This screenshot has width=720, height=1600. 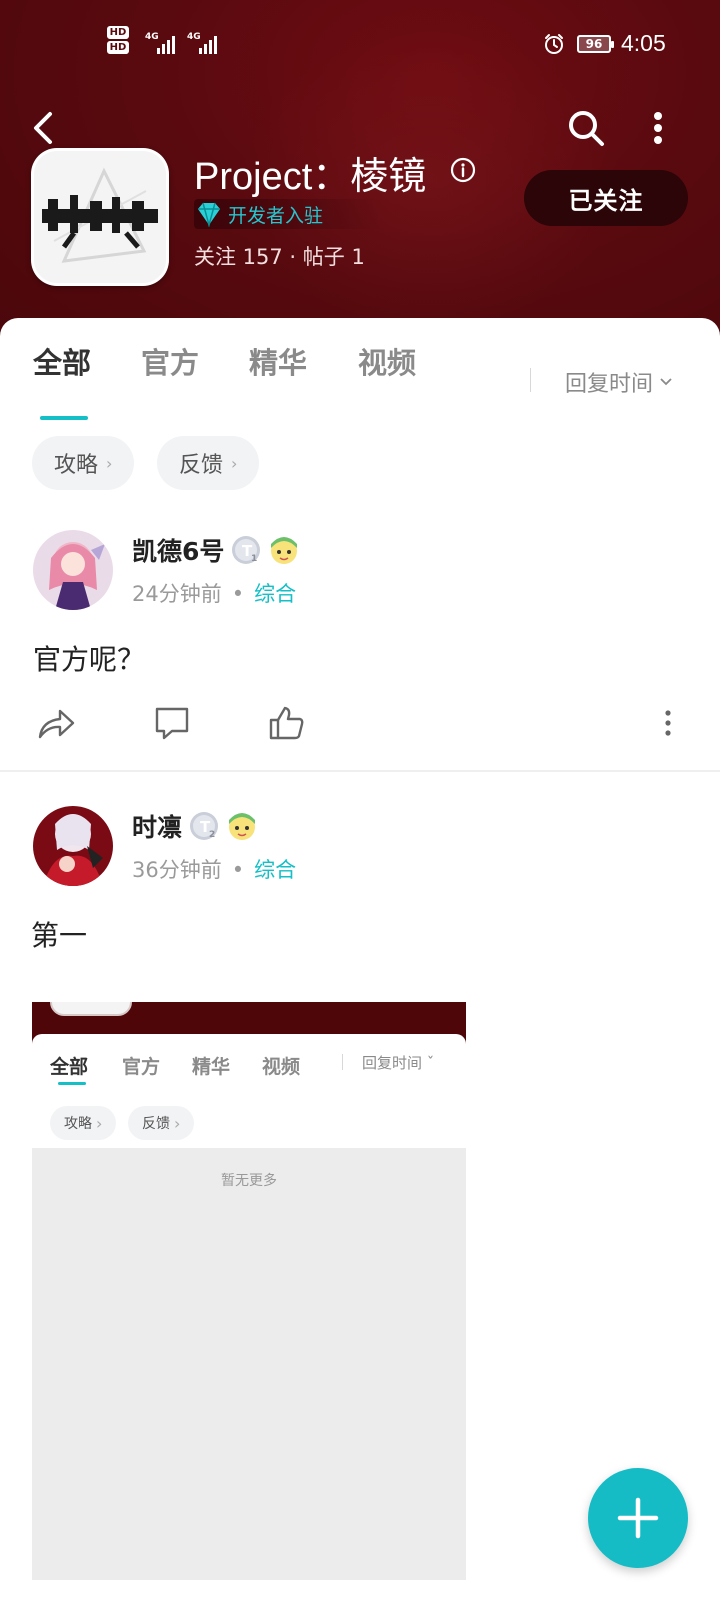 What do you see at coordinates (276, 215) in the screenshot?
I see `developer-badge-label: 开发者入驻` at bounding box center [276, 215].